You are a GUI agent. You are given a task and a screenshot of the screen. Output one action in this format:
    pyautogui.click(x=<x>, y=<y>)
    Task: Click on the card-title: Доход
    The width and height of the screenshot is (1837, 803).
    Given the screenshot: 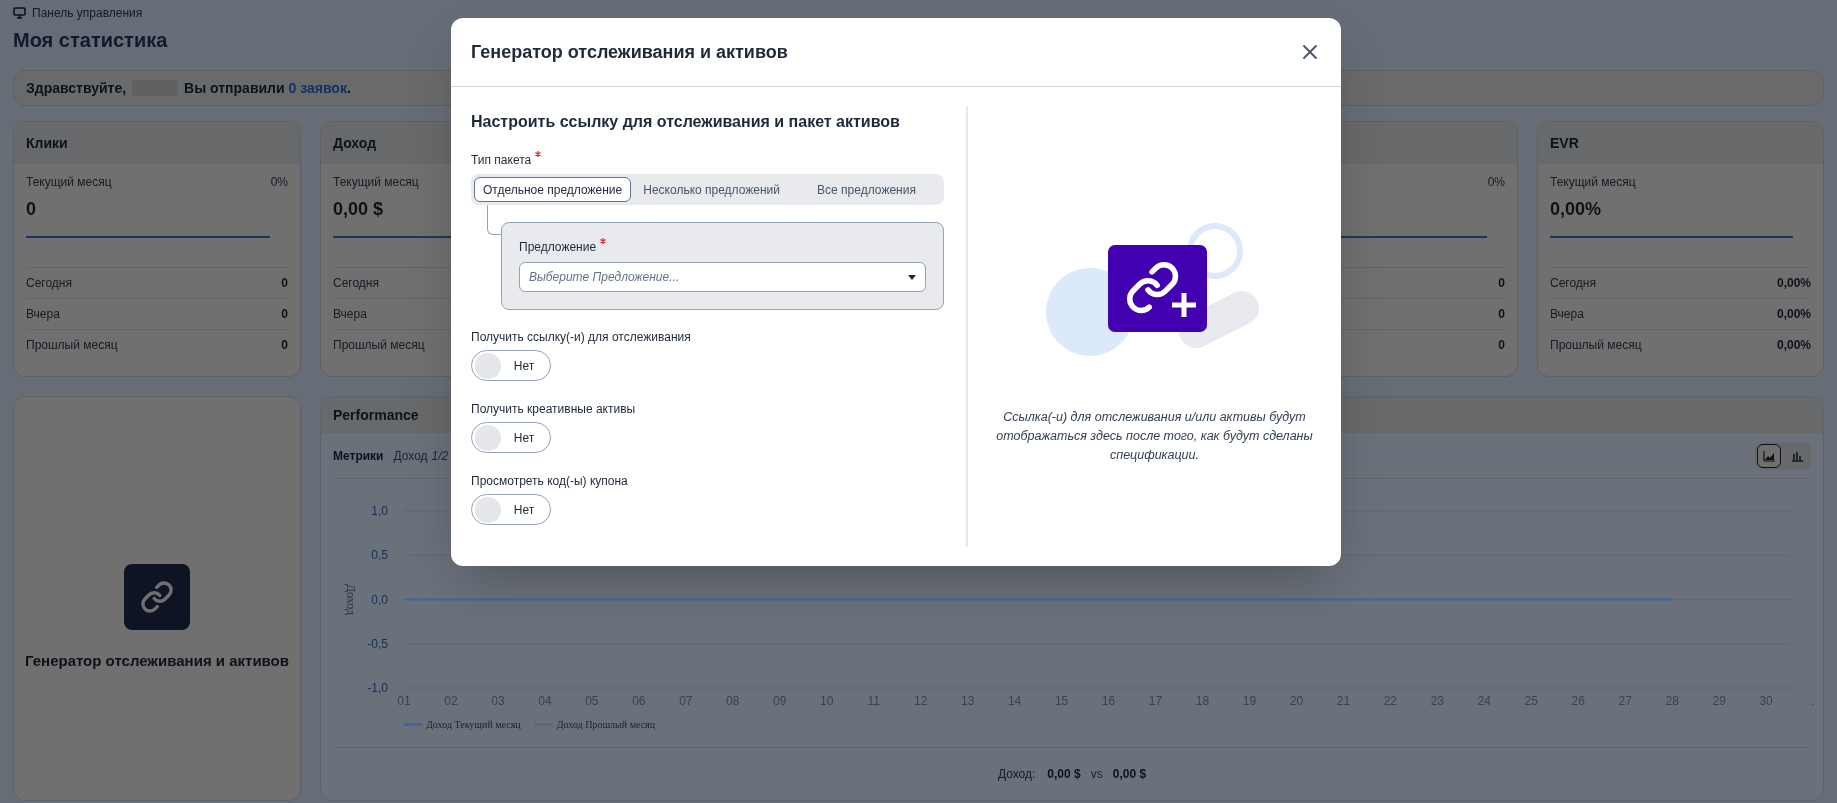 What is the action you would take?
    pyautogui.click(x=355, y=143)
    